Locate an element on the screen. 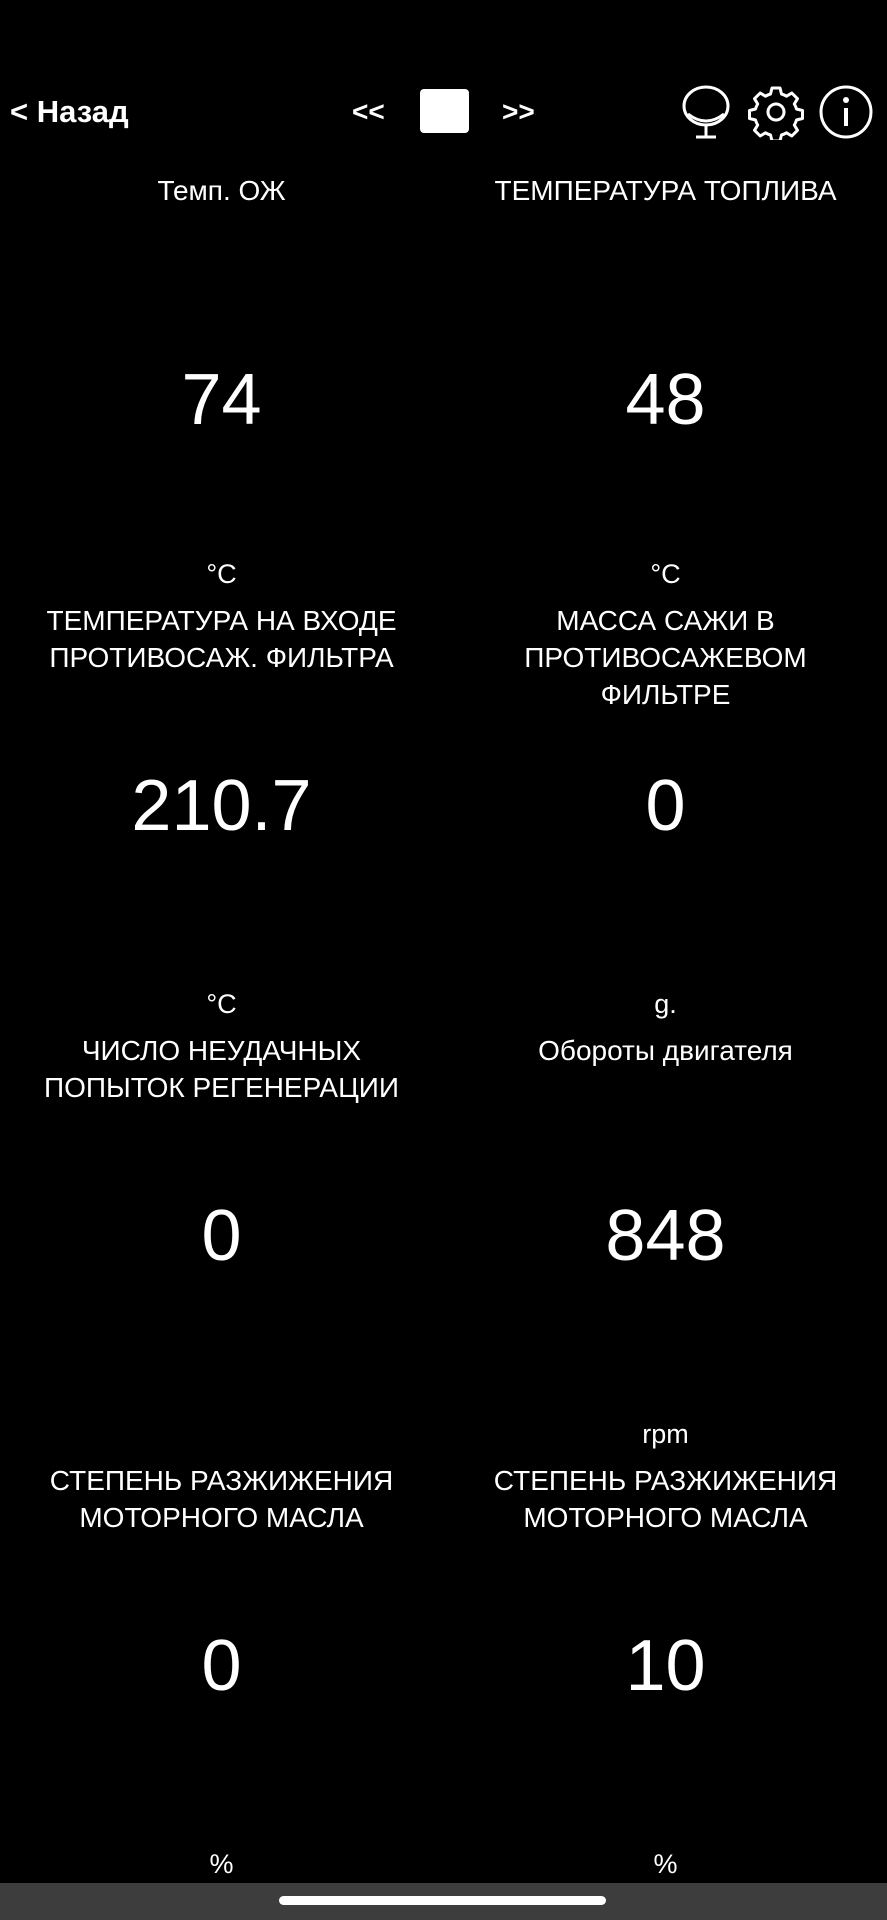 This screenshot has height=1920, width=887. gauge-title: ТЕМПЕРАТУРА НА ВХОДЕ ПРОТИВОСАЖ. ФИЛЬТРА is located at coordinates (221, 639).